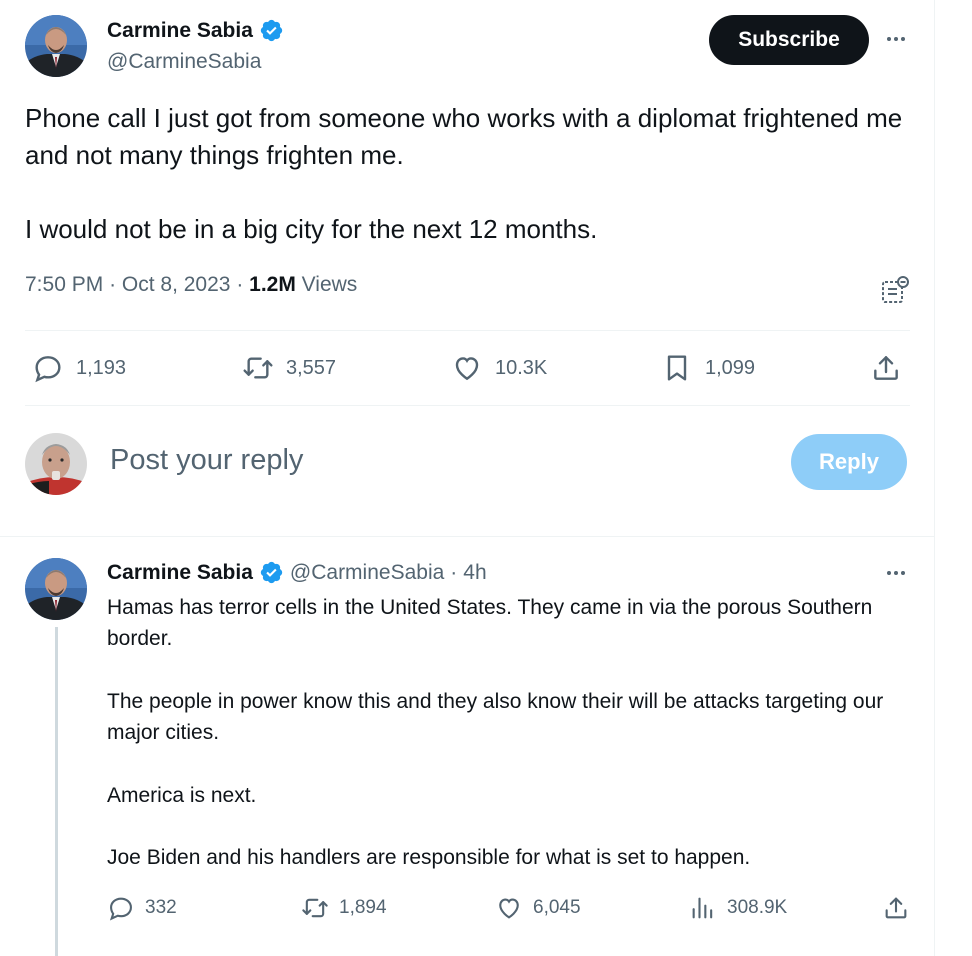  I want to click on share-action, so click(886, 368).